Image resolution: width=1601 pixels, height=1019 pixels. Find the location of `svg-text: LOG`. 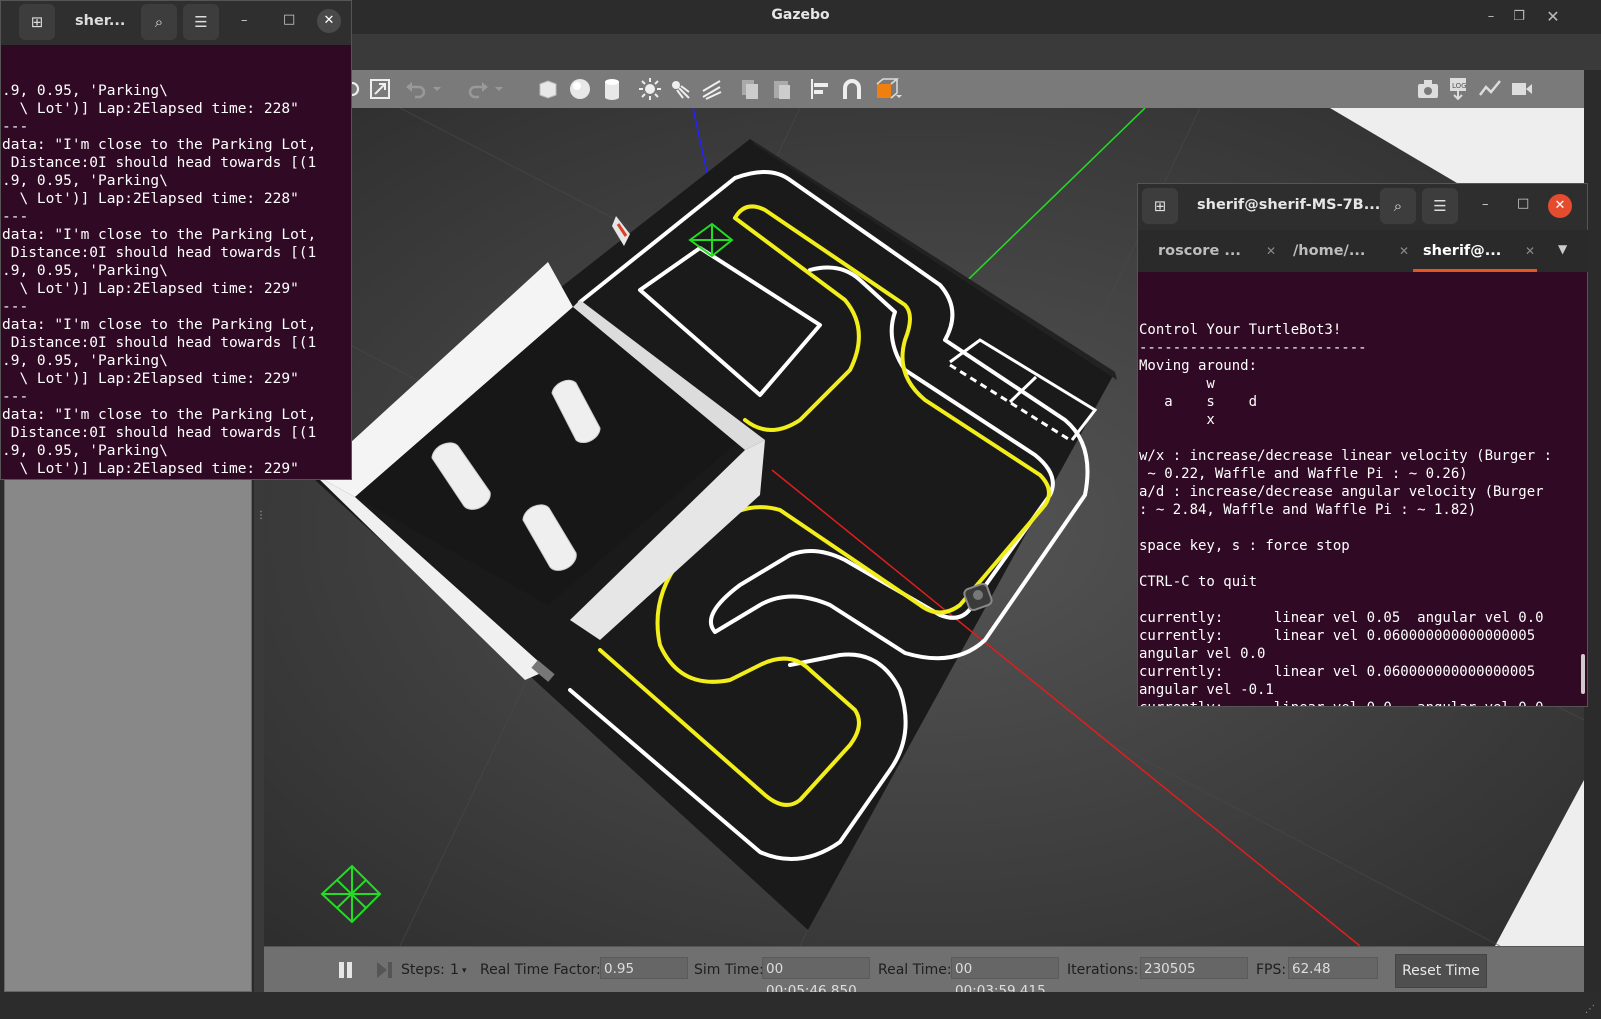

svg-text: LOG is located at coordinates (1459, 86).